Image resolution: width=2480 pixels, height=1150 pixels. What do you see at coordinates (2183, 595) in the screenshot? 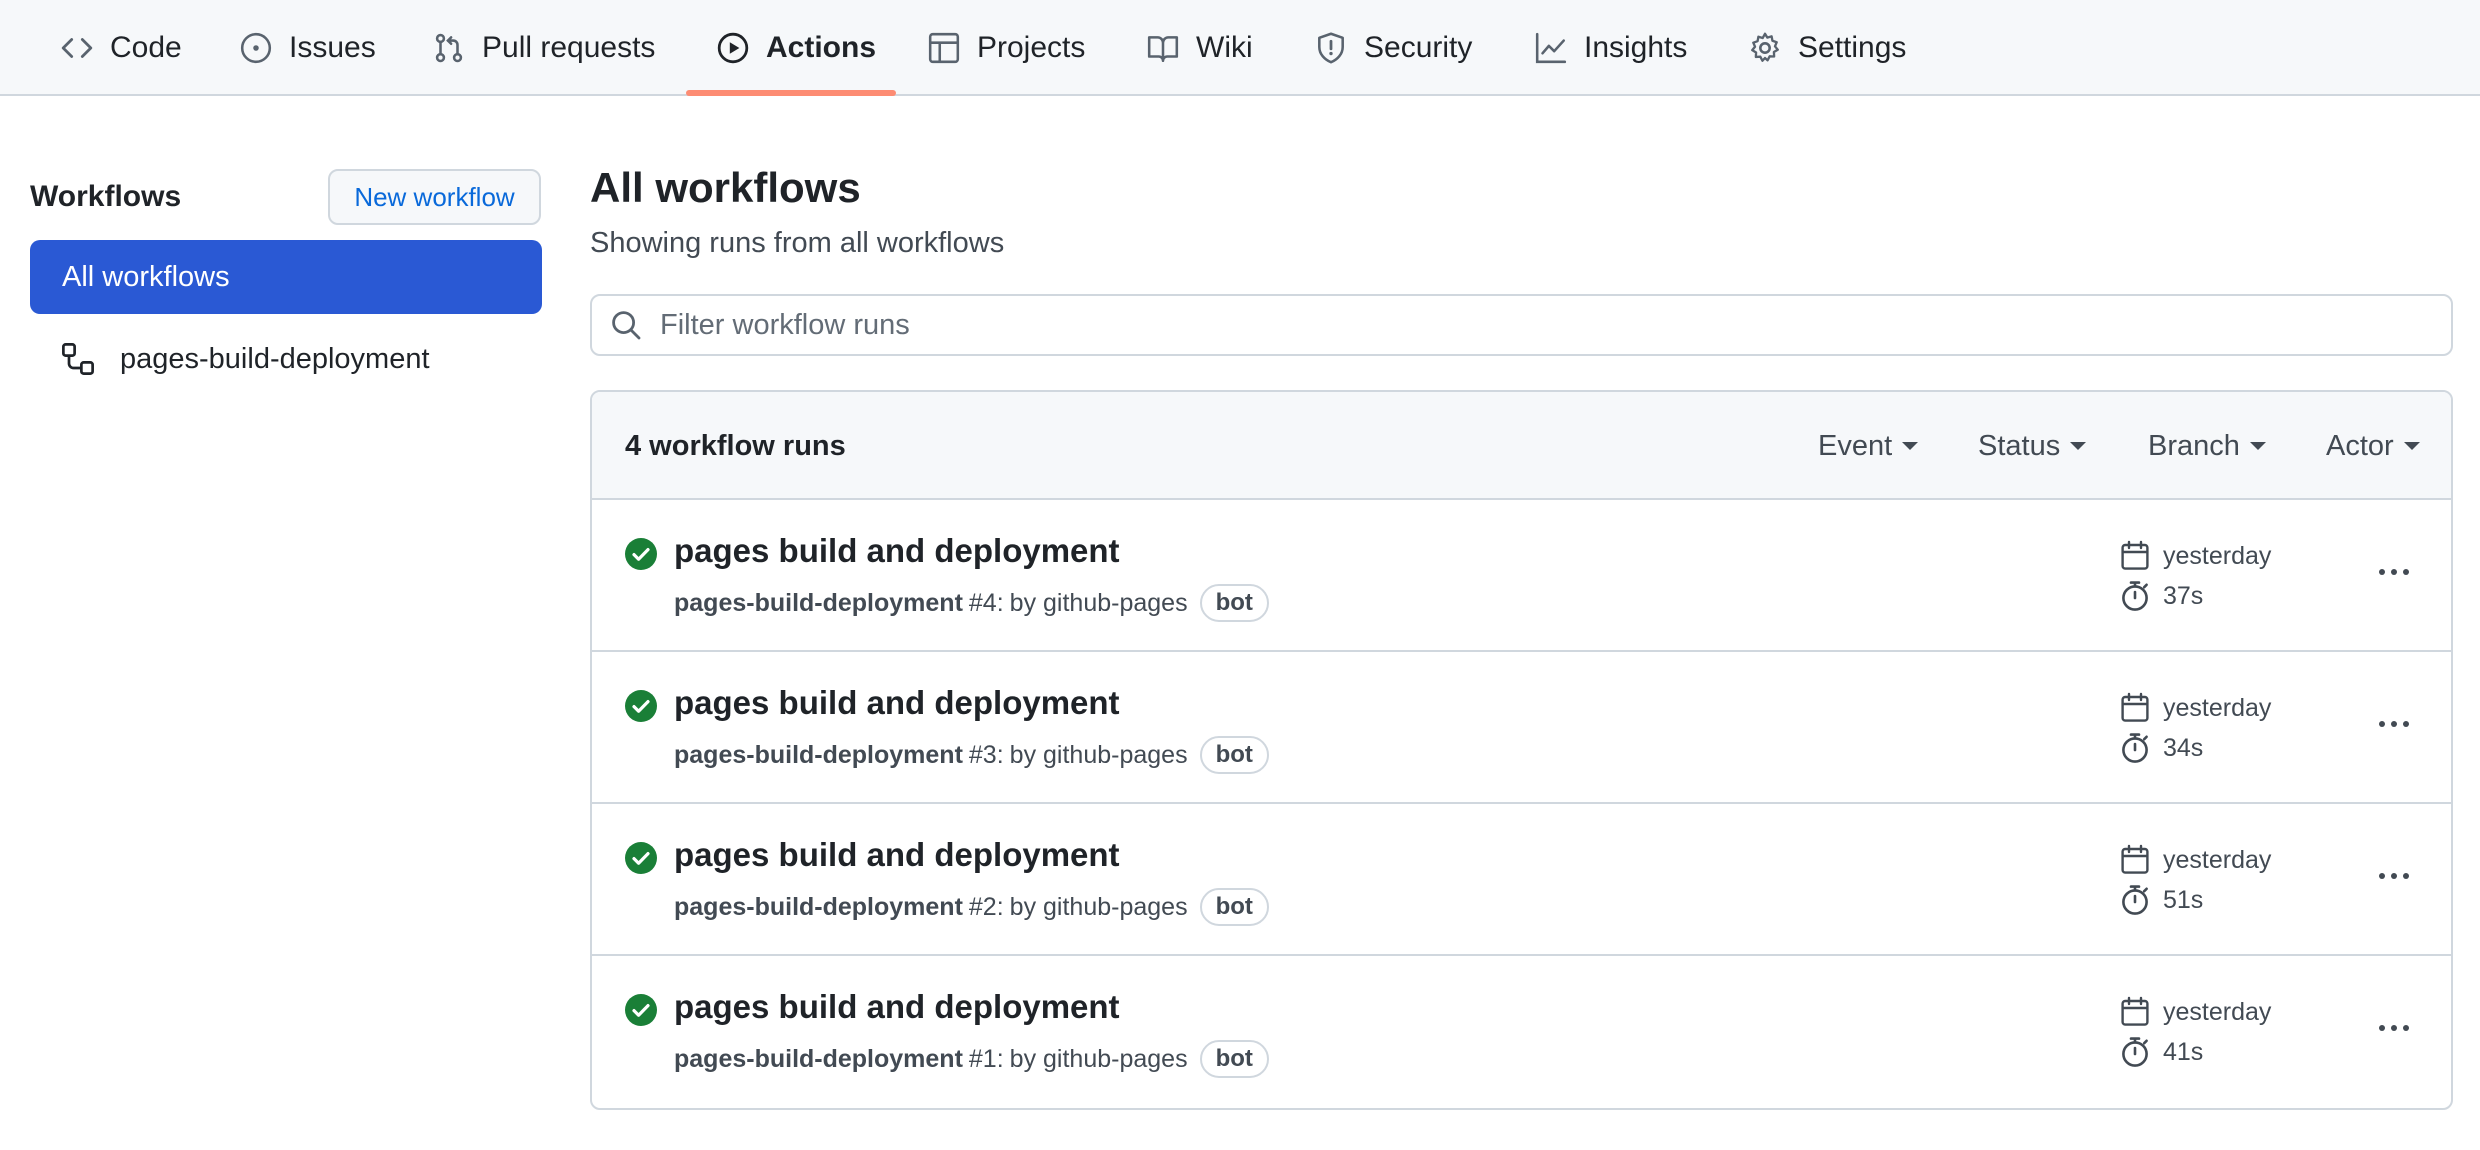
I see `run-duration-text: 37s` at bounding box center [2183, 595].